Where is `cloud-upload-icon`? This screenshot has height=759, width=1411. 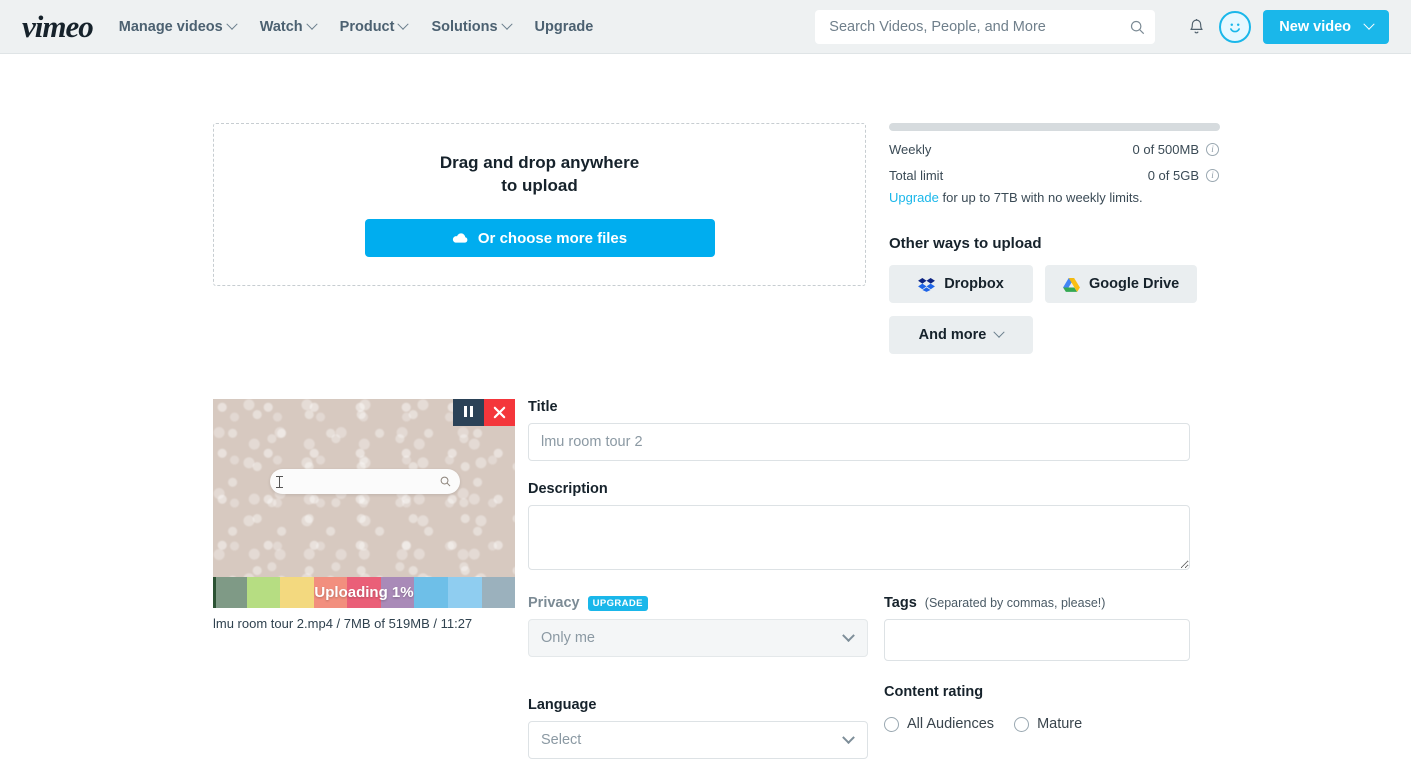
cloud-upload-icon is located at coordinates (460, 237).